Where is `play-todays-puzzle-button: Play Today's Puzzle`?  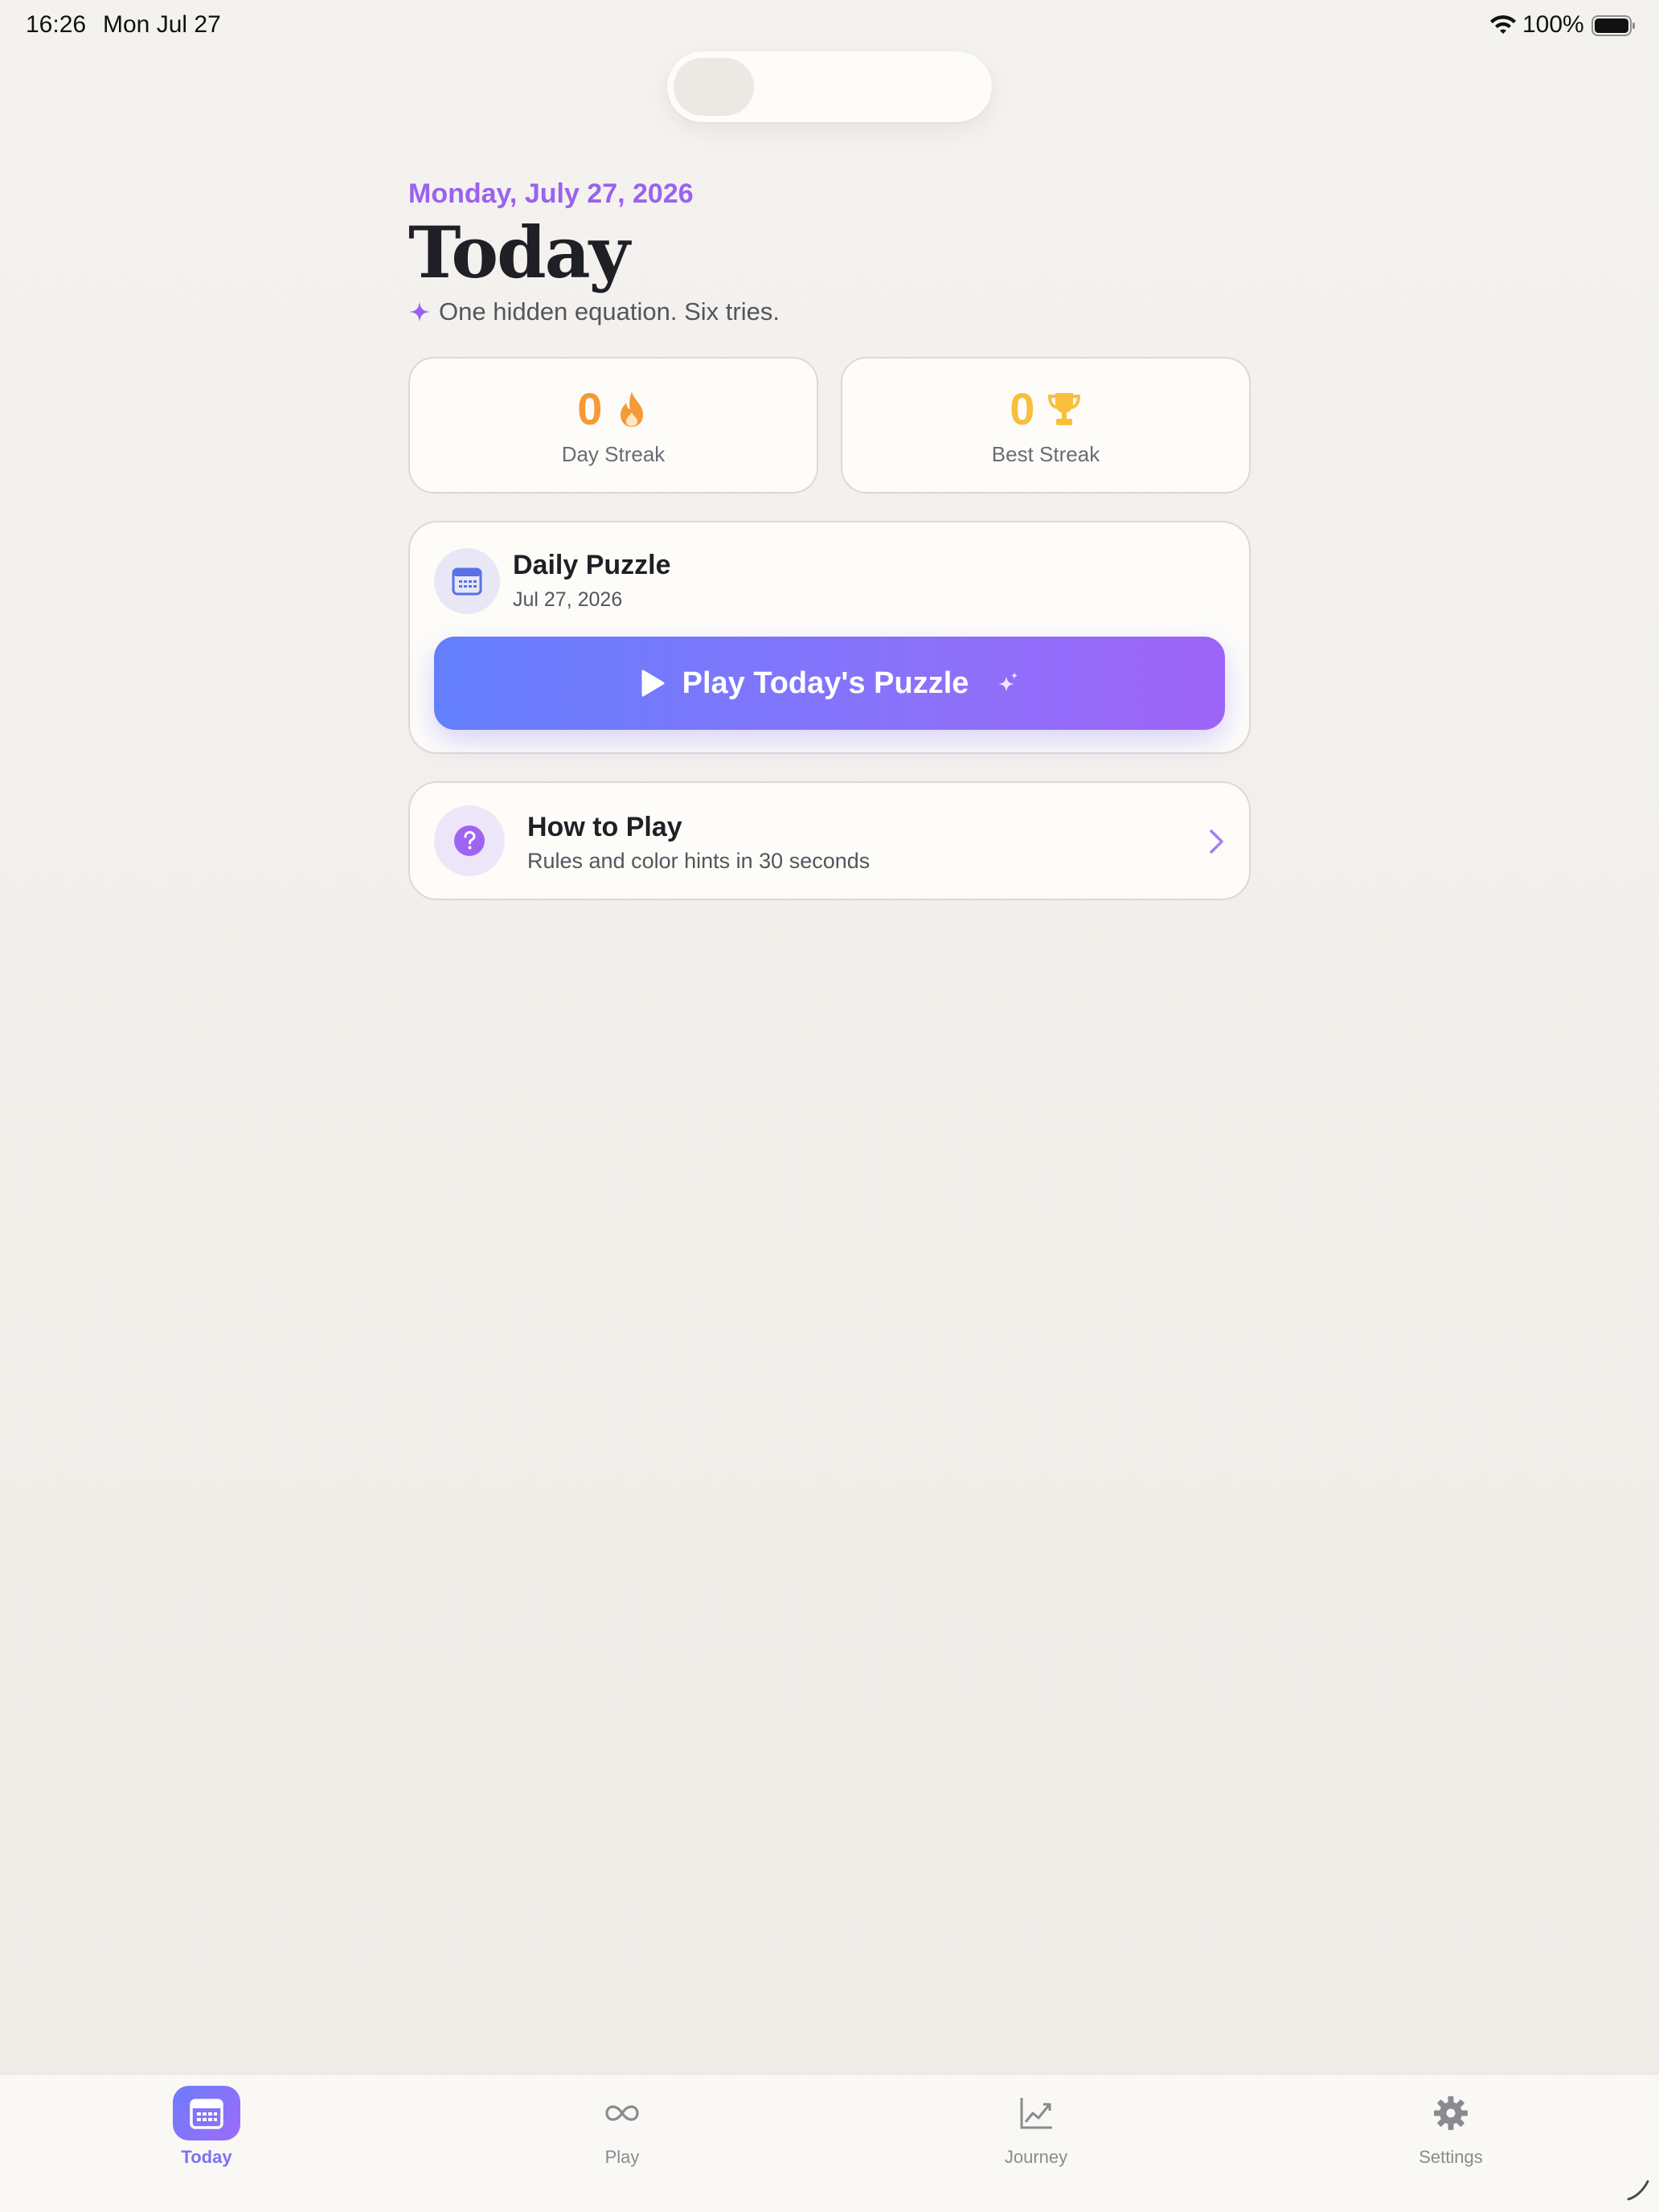 play-todays-puzzle-button: Play Today's Puzzle is located at coordinates (829, 683).